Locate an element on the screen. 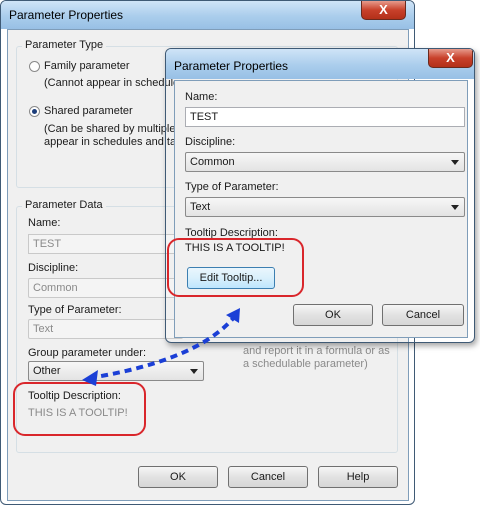 The image size is (480, 505). shared-parameter-radio is located at coordinates (34, 111).